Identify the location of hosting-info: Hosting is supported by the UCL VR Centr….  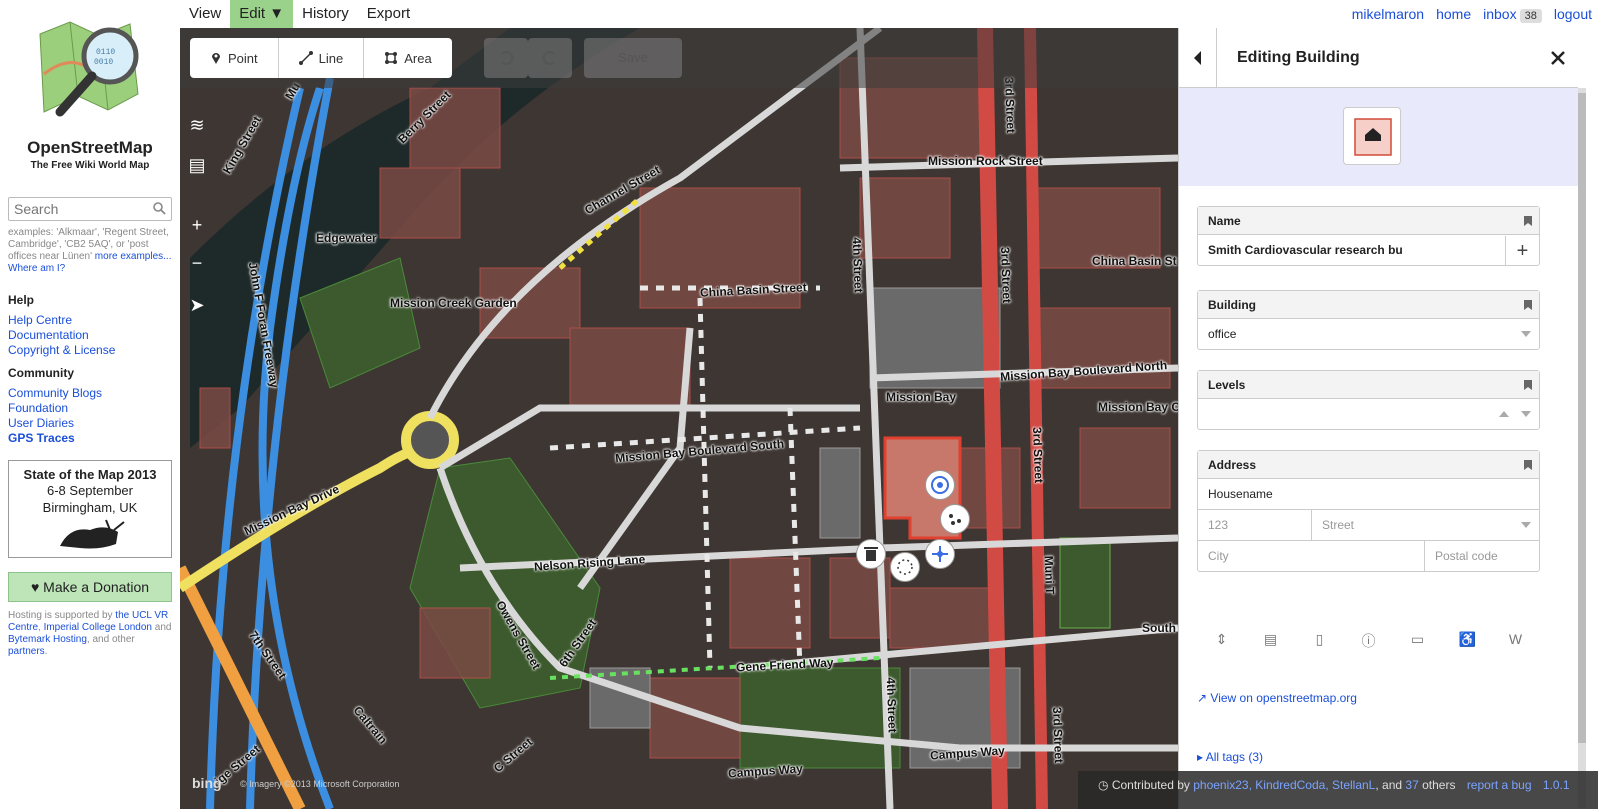
(90, 633).